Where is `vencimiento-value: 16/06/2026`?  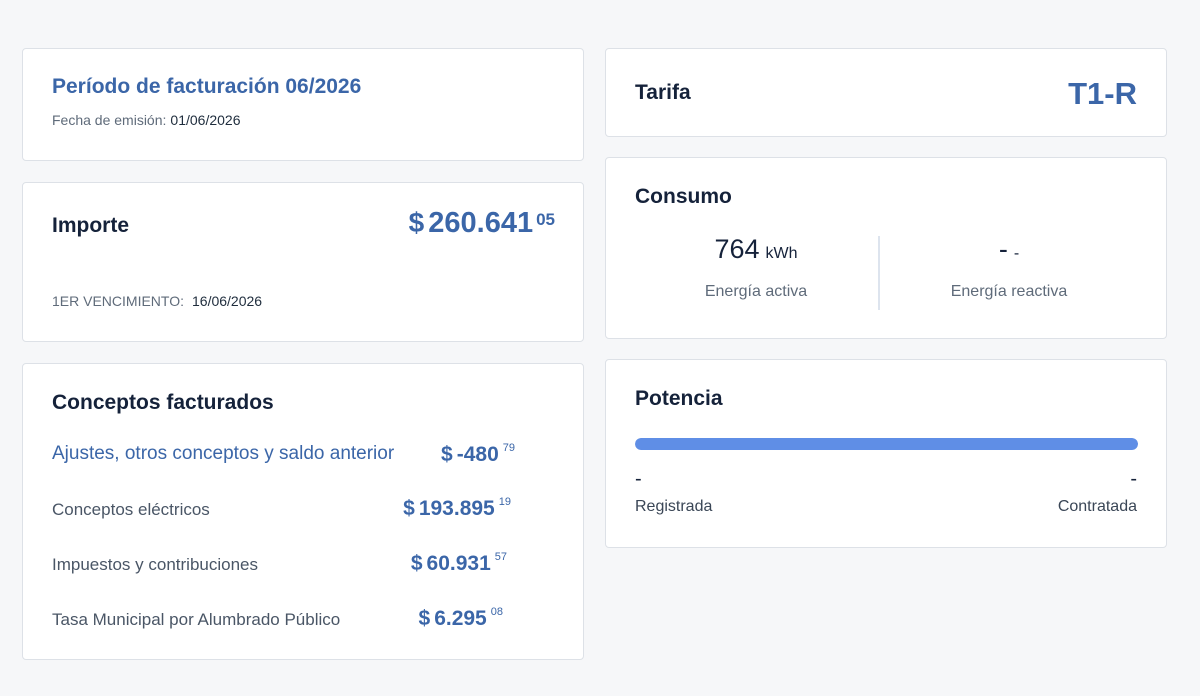 vencimiento-value: 16/06/2026 is located at coordinates (227, 301).